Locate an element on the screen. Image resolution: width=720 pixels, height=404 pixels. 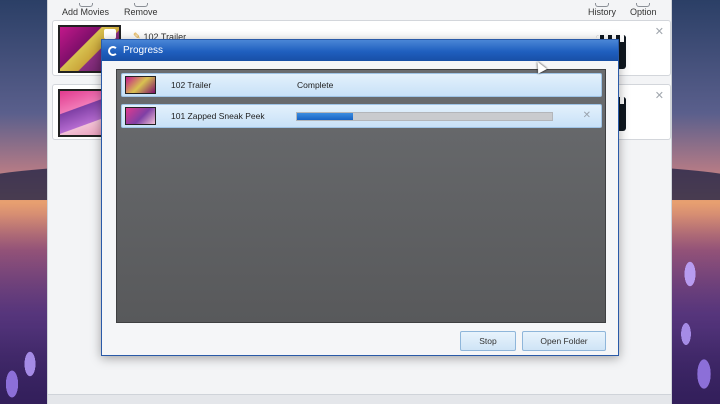
add-movies-button: Add Movies is located at coordinates (85, 9).